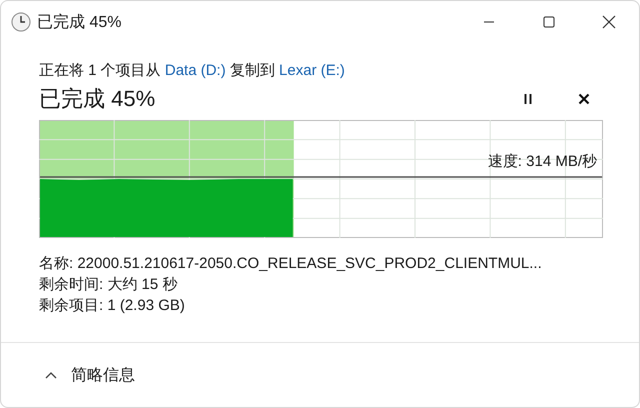 The image size is (640, 408). I want to click on close-icon, so click(609, 22).